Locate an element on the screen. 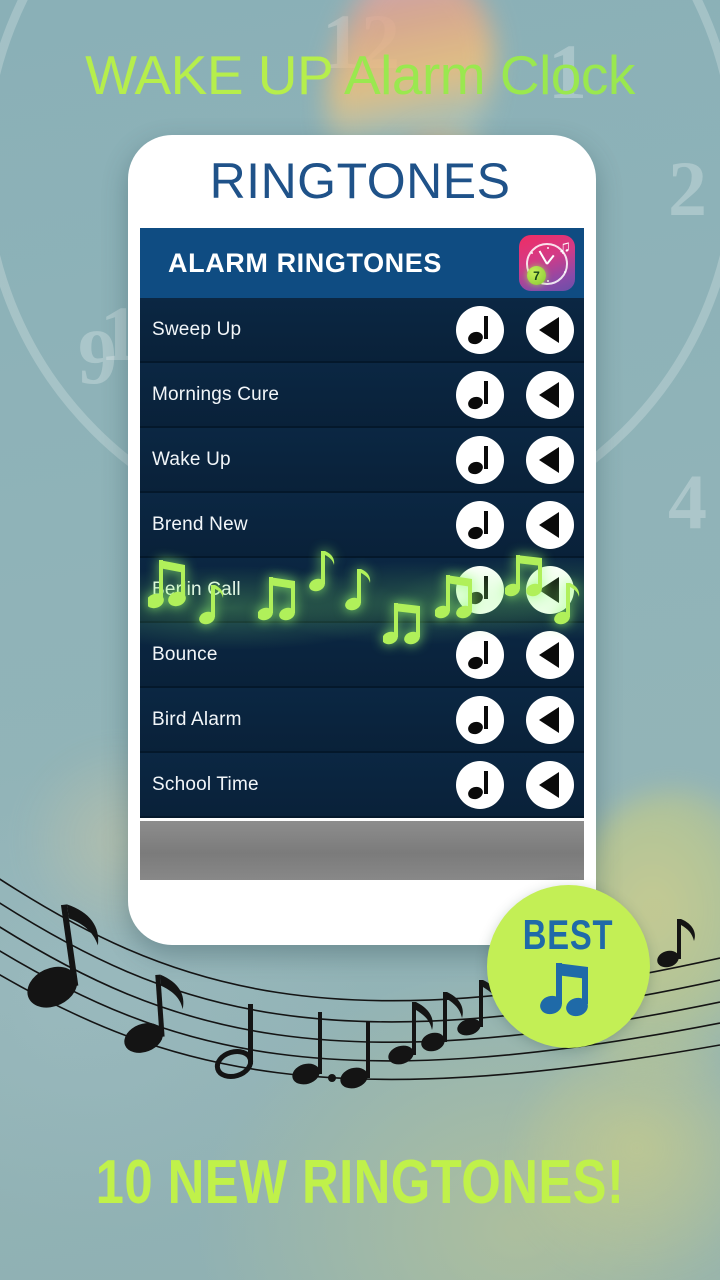  table-row: School Time is located at coordinates (362, 785).